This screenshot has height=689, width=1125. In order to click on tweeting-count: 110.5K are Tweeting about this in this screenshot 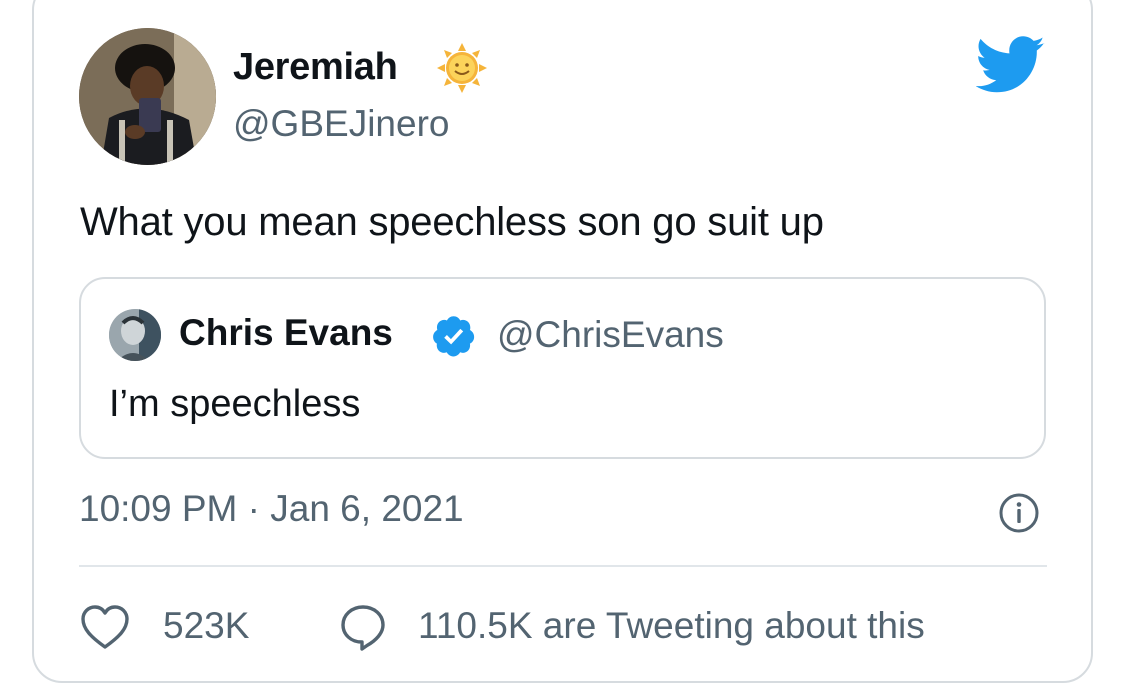, I will do `click(671, 626)`.